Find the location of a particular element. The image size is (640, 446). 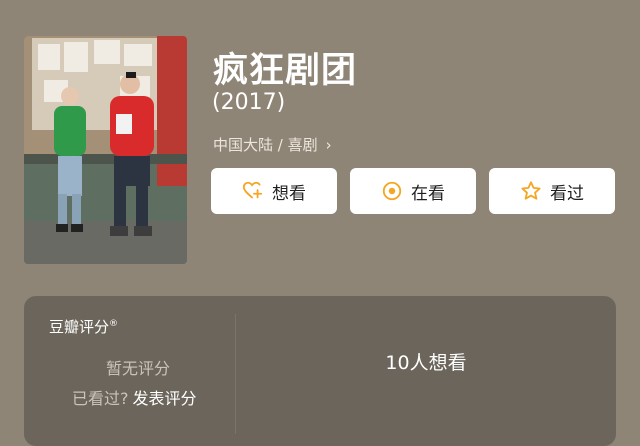

watched-prompt-text: 已看过? is located at coordinates (100, 398).